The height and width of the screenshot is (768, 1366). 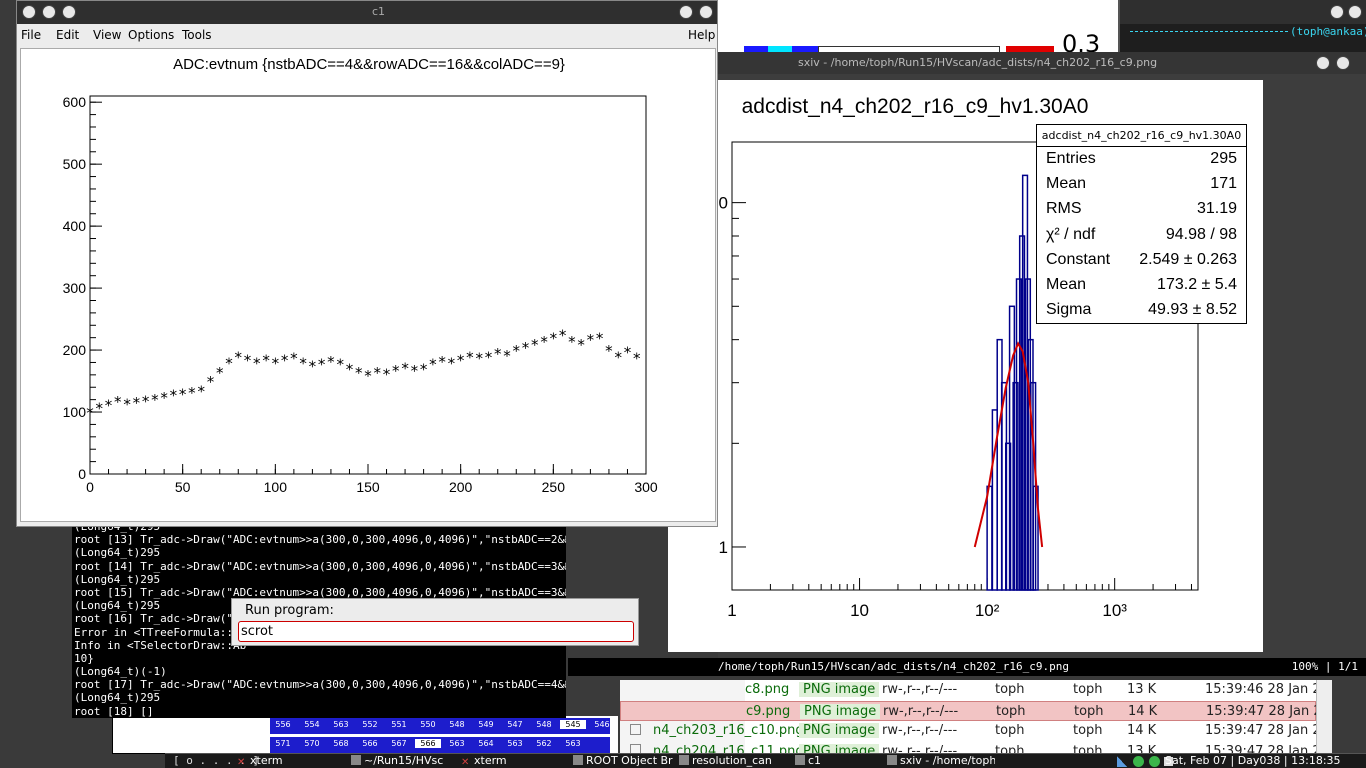 I want to click on menu-edit: Edit, so click(x=67, y=35).